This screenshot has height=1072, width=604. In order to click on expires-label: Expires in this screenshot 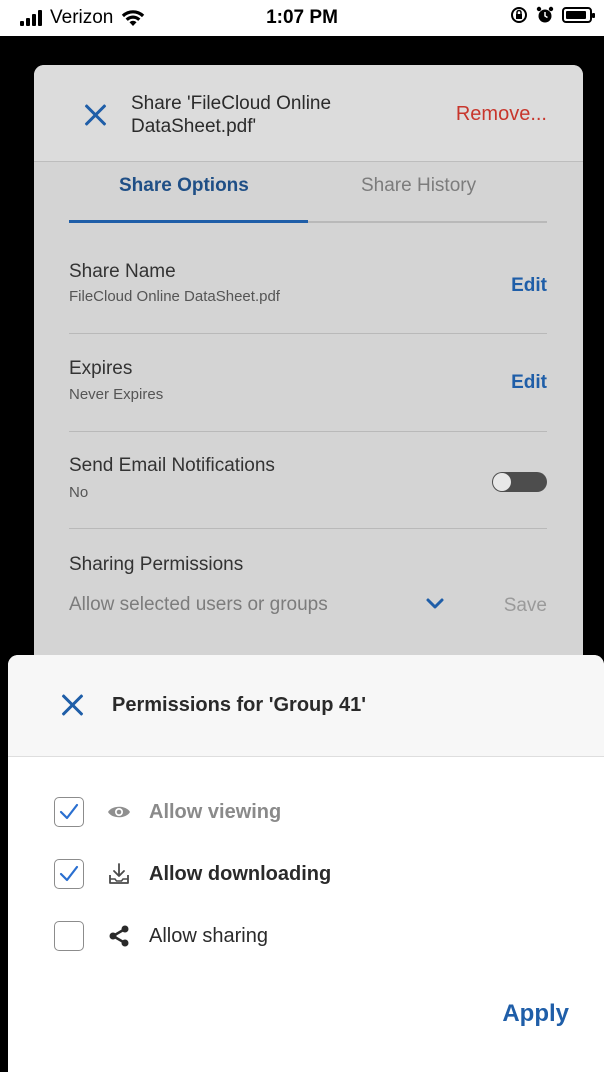, I will do `click(101, 368)`.